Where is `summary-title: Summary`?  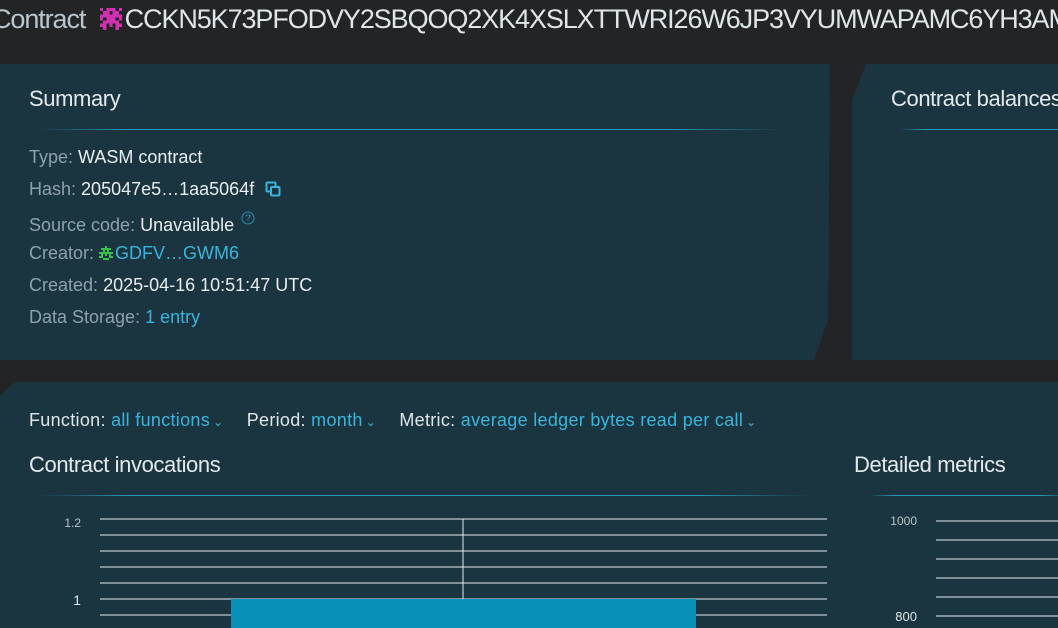 summary-title: Summary is located at coordinates (75, 98).